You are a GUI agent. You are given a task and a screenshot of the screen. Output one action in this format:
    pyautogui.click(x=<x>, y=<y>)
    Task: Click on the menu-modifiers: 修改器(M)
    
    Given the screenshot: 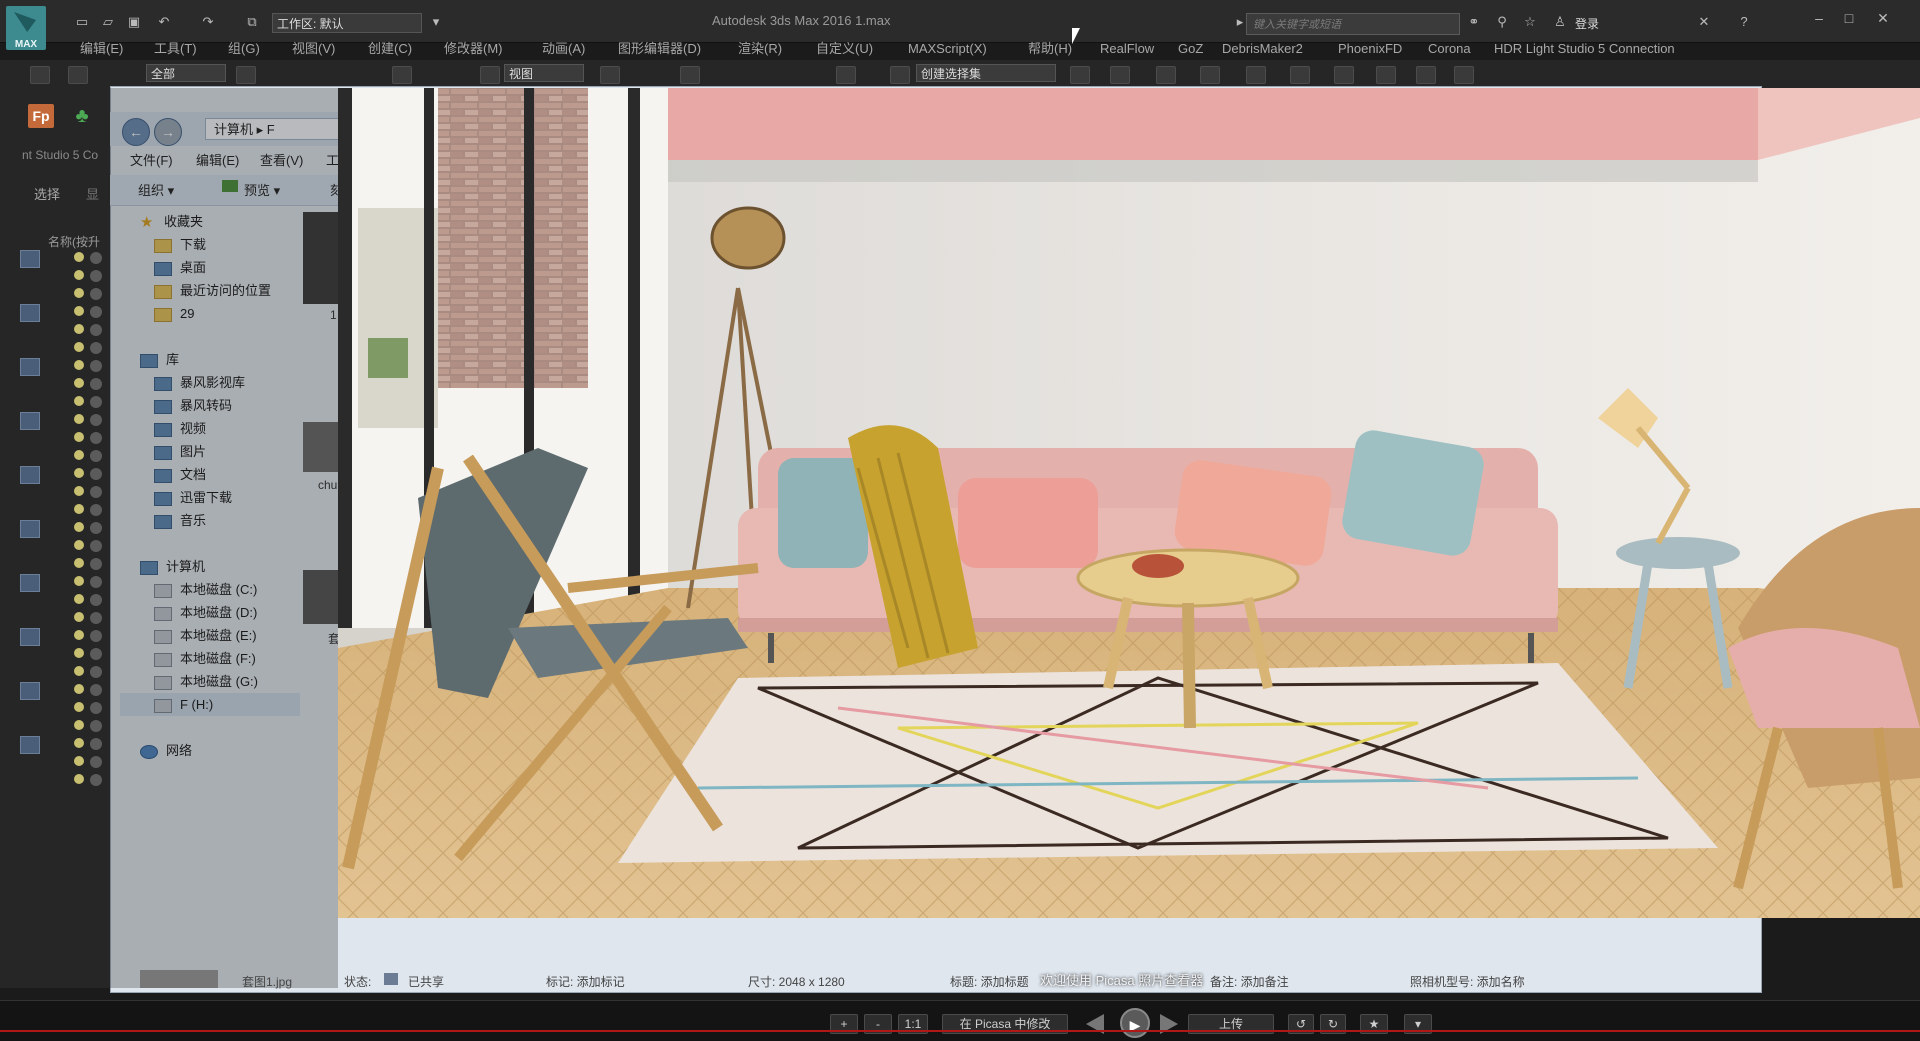 What is the action you would take?
    pyautogui.click(x=473, y=49)
    